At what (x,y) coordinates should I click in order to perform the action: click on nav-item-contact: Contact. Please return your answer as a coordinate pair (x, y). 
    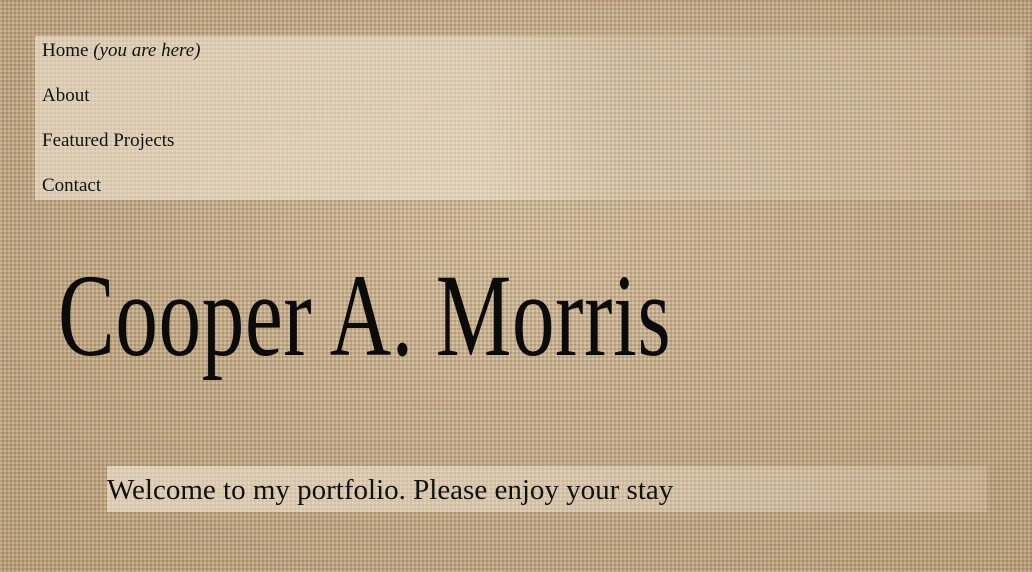
    Looking at the image, I should click on (71, 186).